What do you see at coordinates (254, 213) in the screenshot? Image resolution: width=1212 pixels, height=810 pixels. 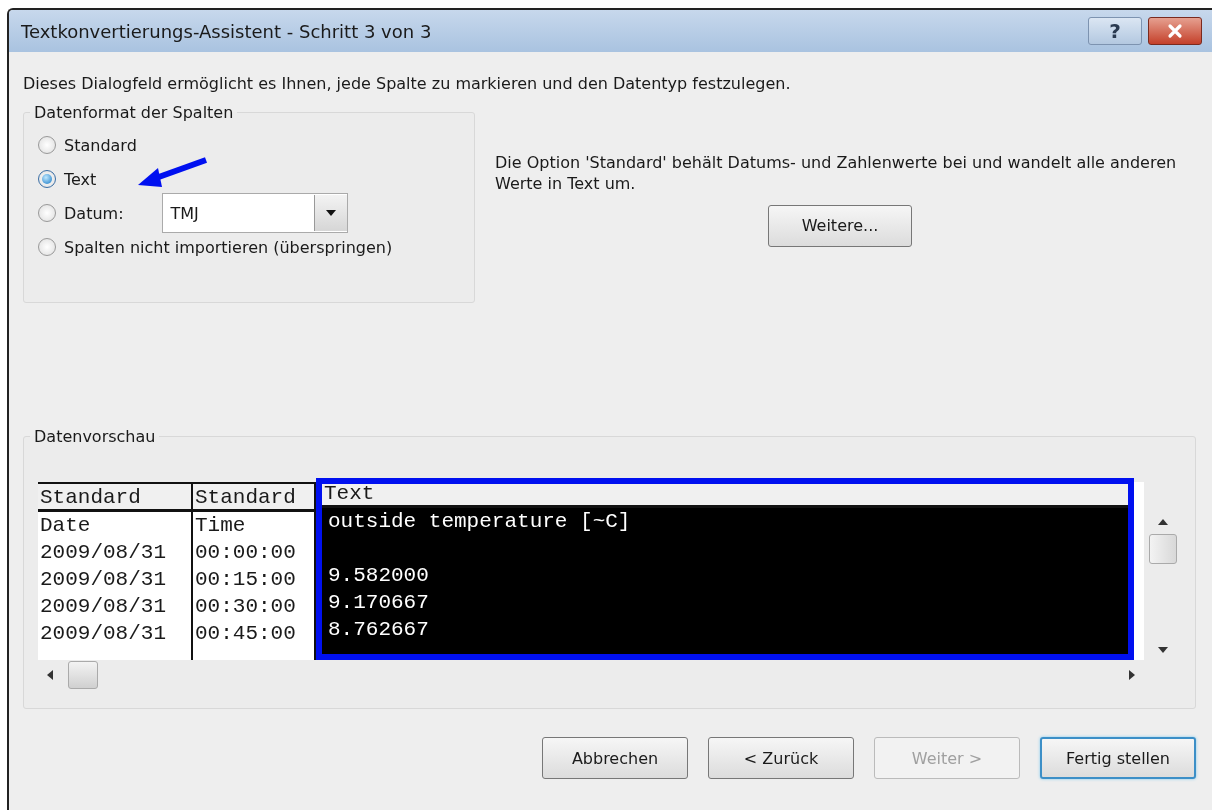 I see `date-format-dropdown: TMJ` at bounding box center [254, 213].